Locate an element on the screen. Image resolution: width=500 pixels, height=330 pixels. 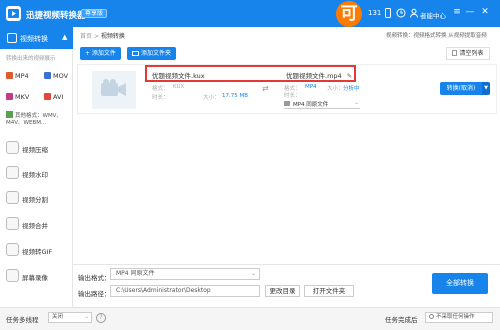
gif-icon is located at coordinates (12, 249).